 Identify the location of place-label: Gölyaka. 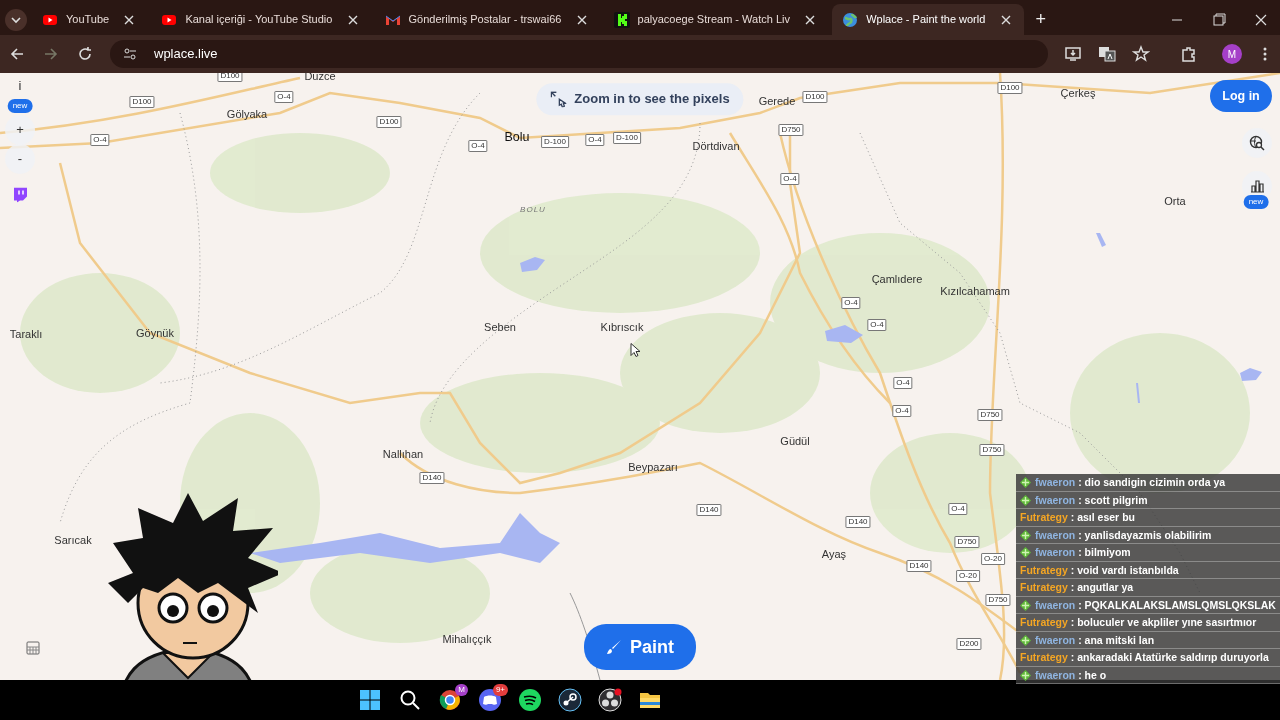
(247, 114).